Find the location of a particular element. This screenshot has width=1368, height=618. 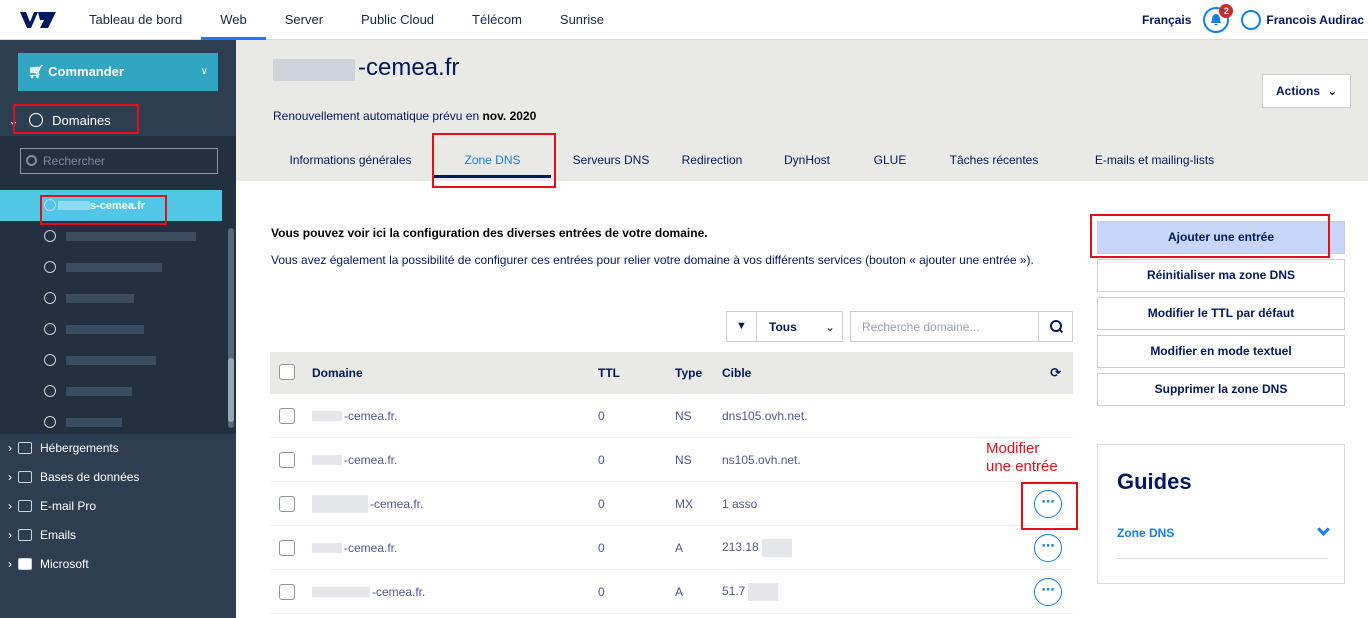

tab-redirection: Redirection is located at coordinates (712, 160).